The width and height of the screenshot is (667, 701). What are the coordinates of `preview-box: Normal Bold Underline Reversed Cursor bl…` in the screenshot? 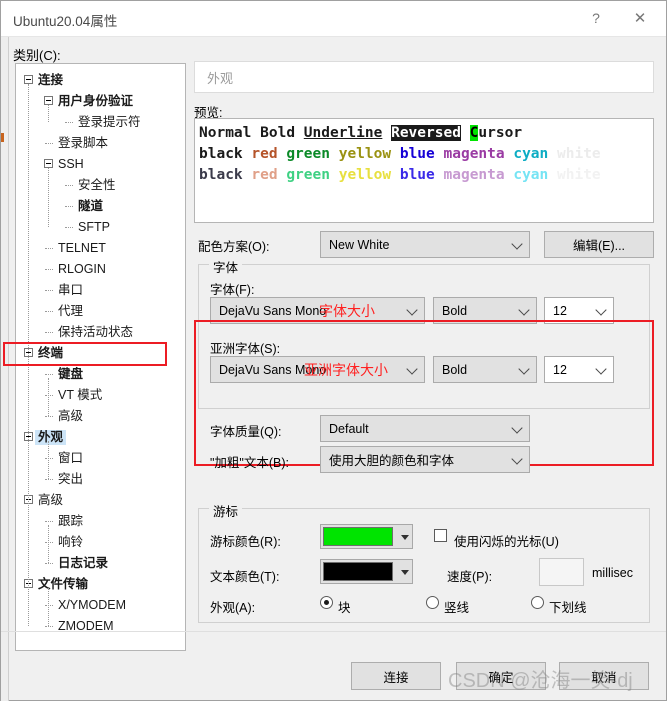 It's located at (424, 170).